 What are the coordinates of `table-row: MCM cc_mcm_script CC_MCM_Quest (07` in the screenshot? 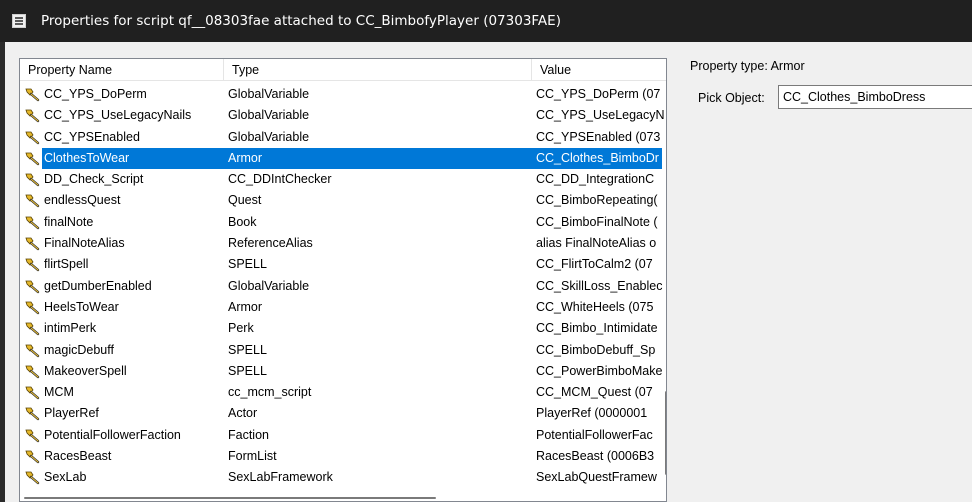 It's located at (340, 392).